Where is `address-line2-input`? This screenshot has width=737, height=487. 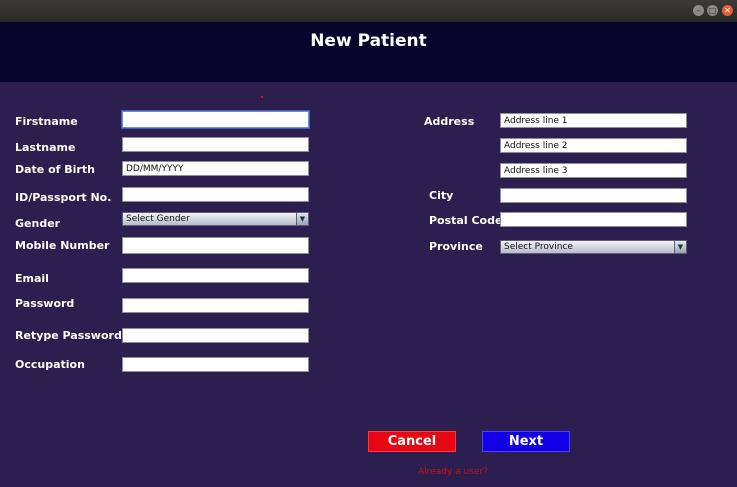
address-line2-input is located at coordinates (593, 145).